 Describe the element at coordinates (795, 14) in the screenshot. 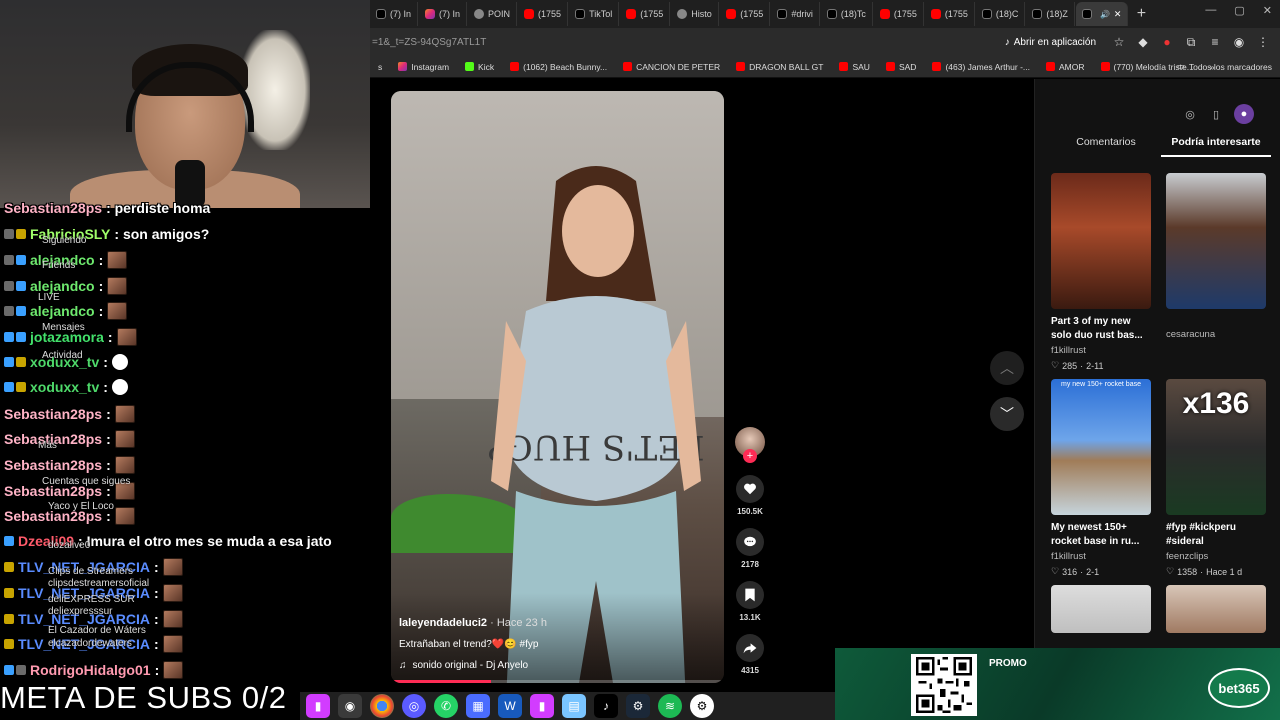

I see `browser-tab: #drivi` at that location.